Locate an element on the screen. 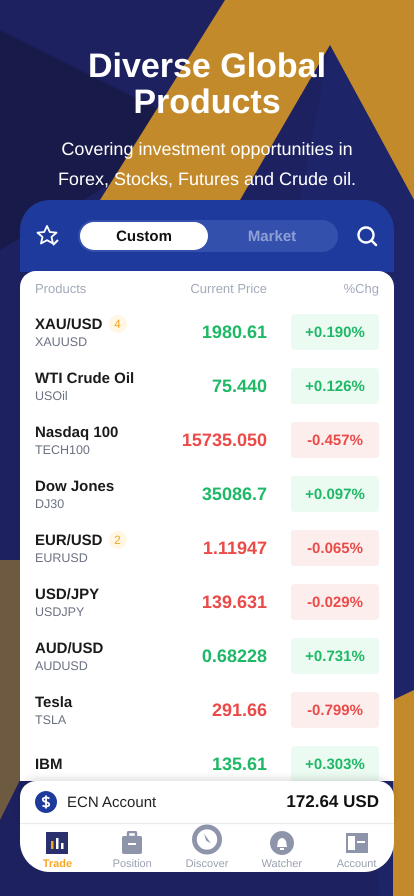  product-name: EUR/USD is located at coordinates (69, 540).